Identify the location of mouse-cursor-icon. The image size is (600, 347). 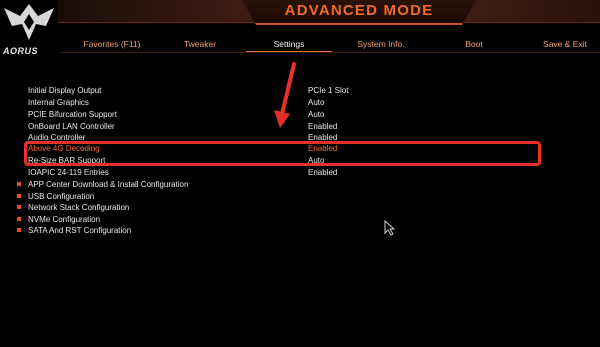
(390, 228).